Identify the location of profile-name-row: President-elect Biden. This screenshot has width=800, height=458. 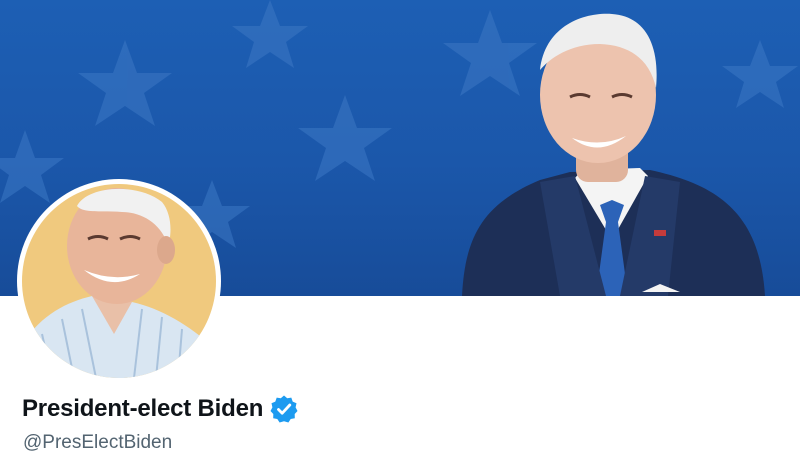
(160, 409).